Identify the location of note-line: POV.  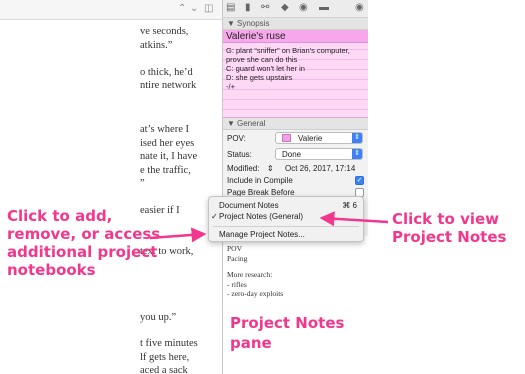
(235, 248).